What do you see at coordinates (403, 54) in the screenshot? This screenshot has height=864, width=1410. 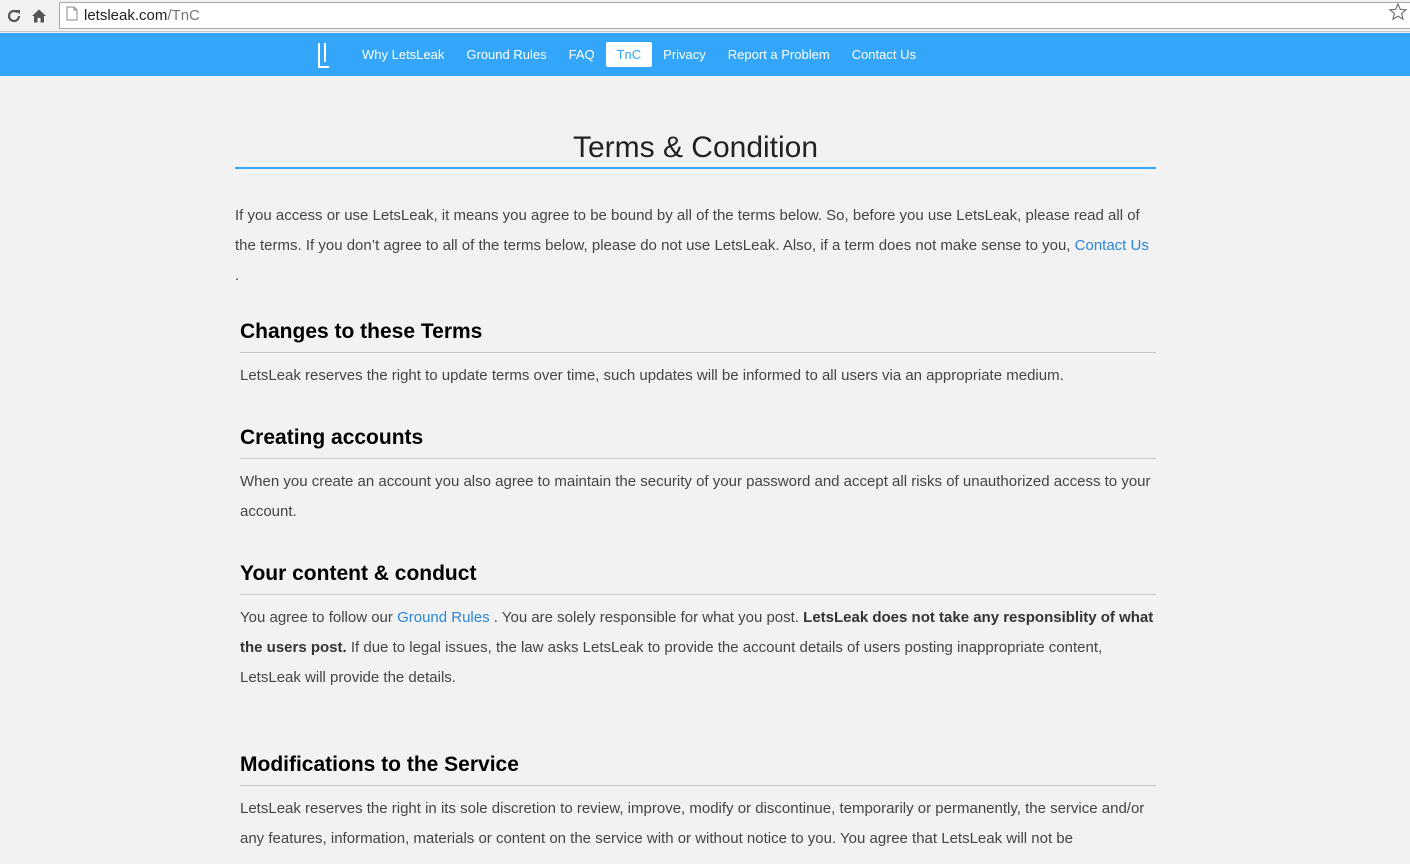 I see `nav-item-why-letsleak: Why LetsLeak` at bounding box center [403, 54].